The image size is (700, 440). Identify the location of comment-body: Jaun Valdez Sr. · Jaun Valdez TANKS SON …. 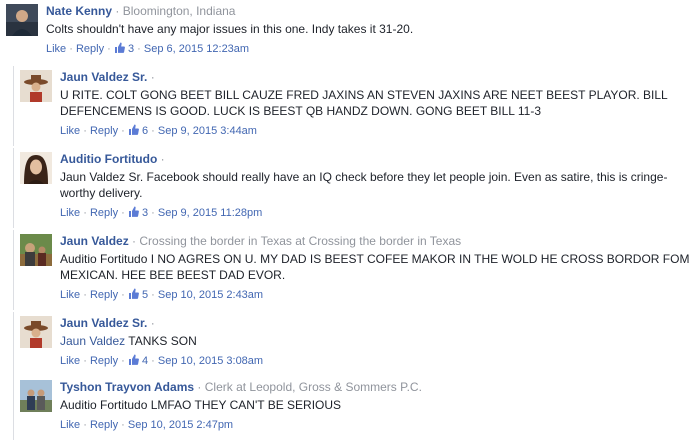
(378, 342).